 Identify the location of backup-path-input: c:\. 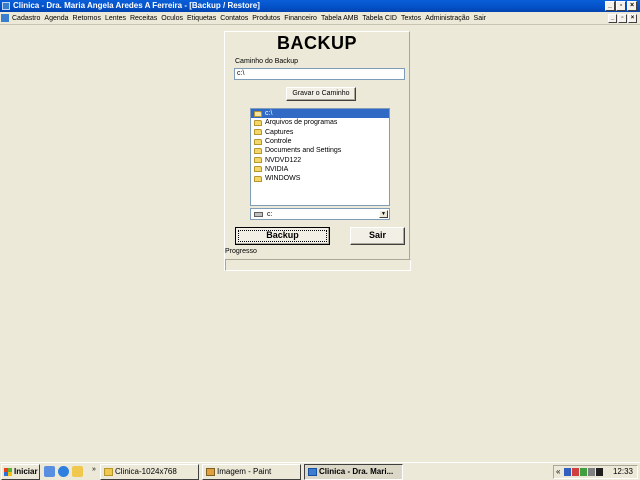
(319, 74).